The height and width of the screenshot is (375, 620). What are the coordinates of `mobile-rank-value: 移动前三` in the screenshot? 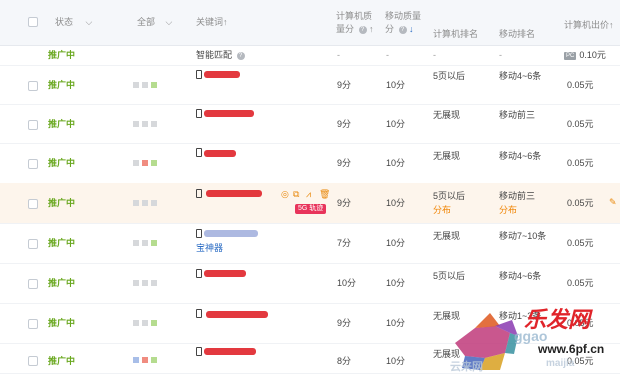 It's located at (517, 115).